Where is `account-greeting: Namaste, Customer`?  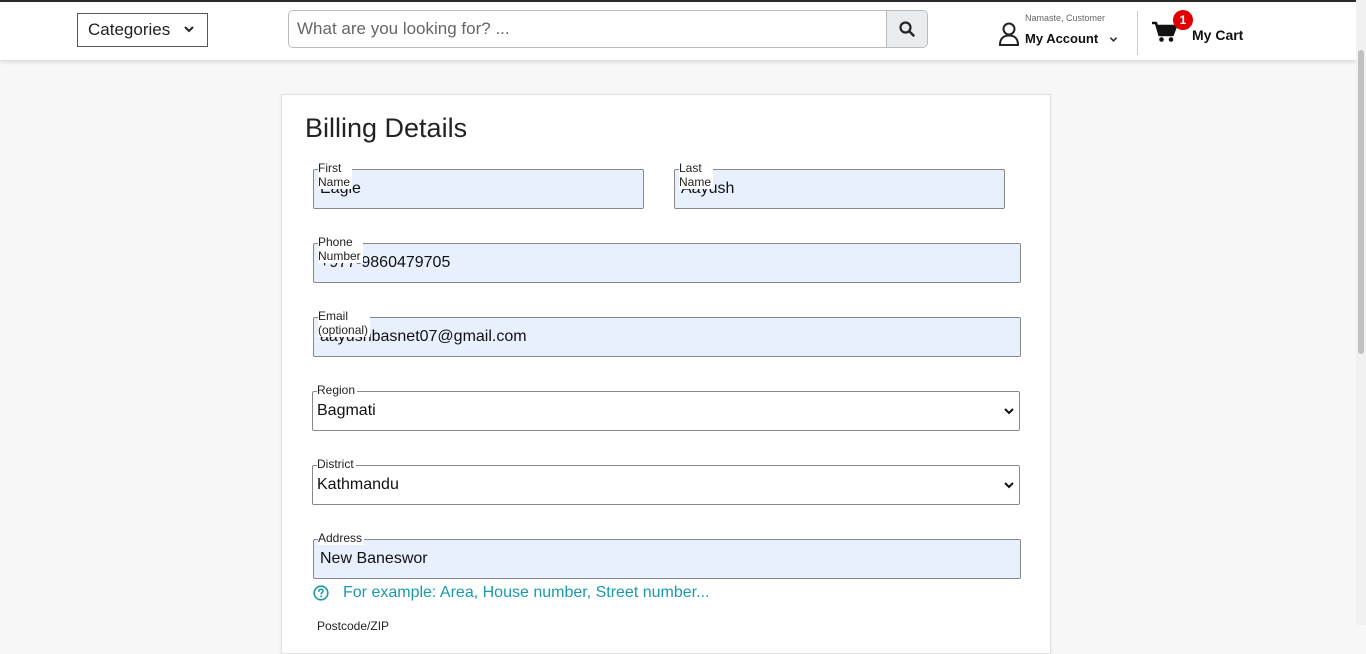 account-greeting: Namaste, Customer is located at coordinates (1065, 18).